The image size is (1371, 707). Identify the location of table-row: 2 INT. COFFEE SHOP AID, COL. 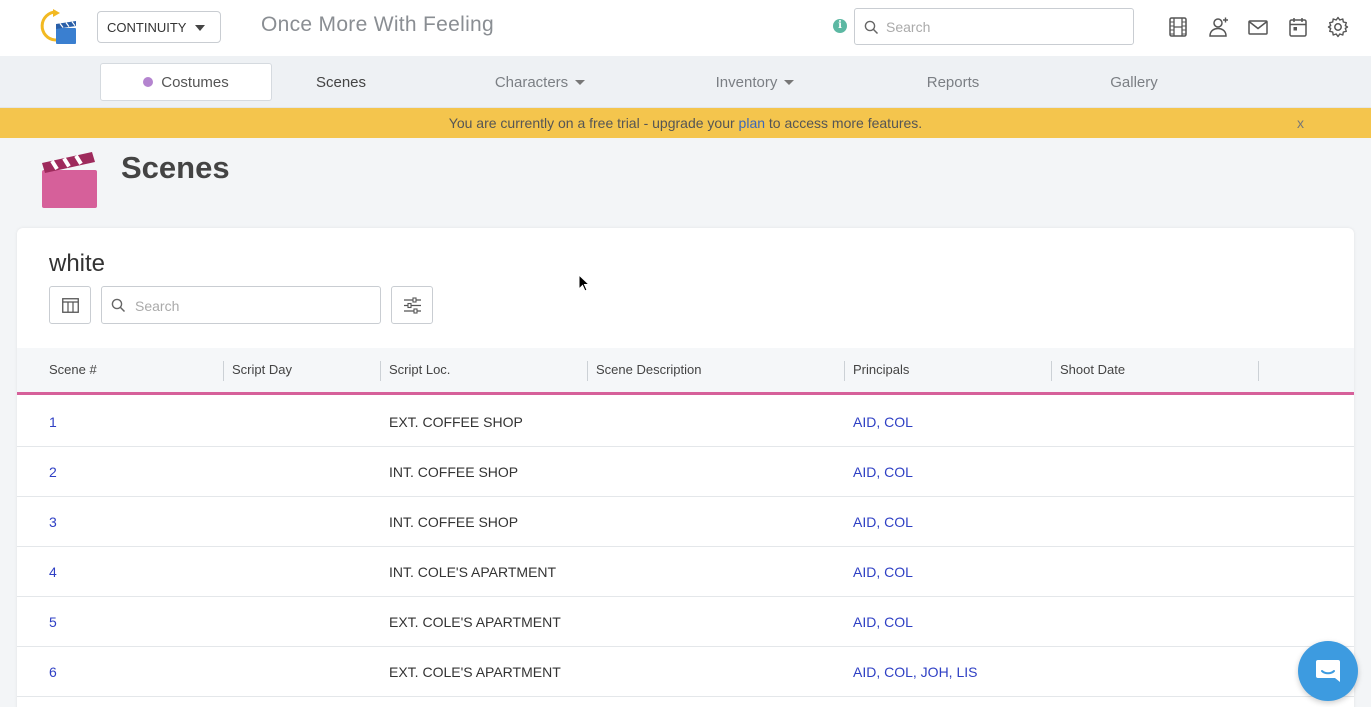
(685, 472).